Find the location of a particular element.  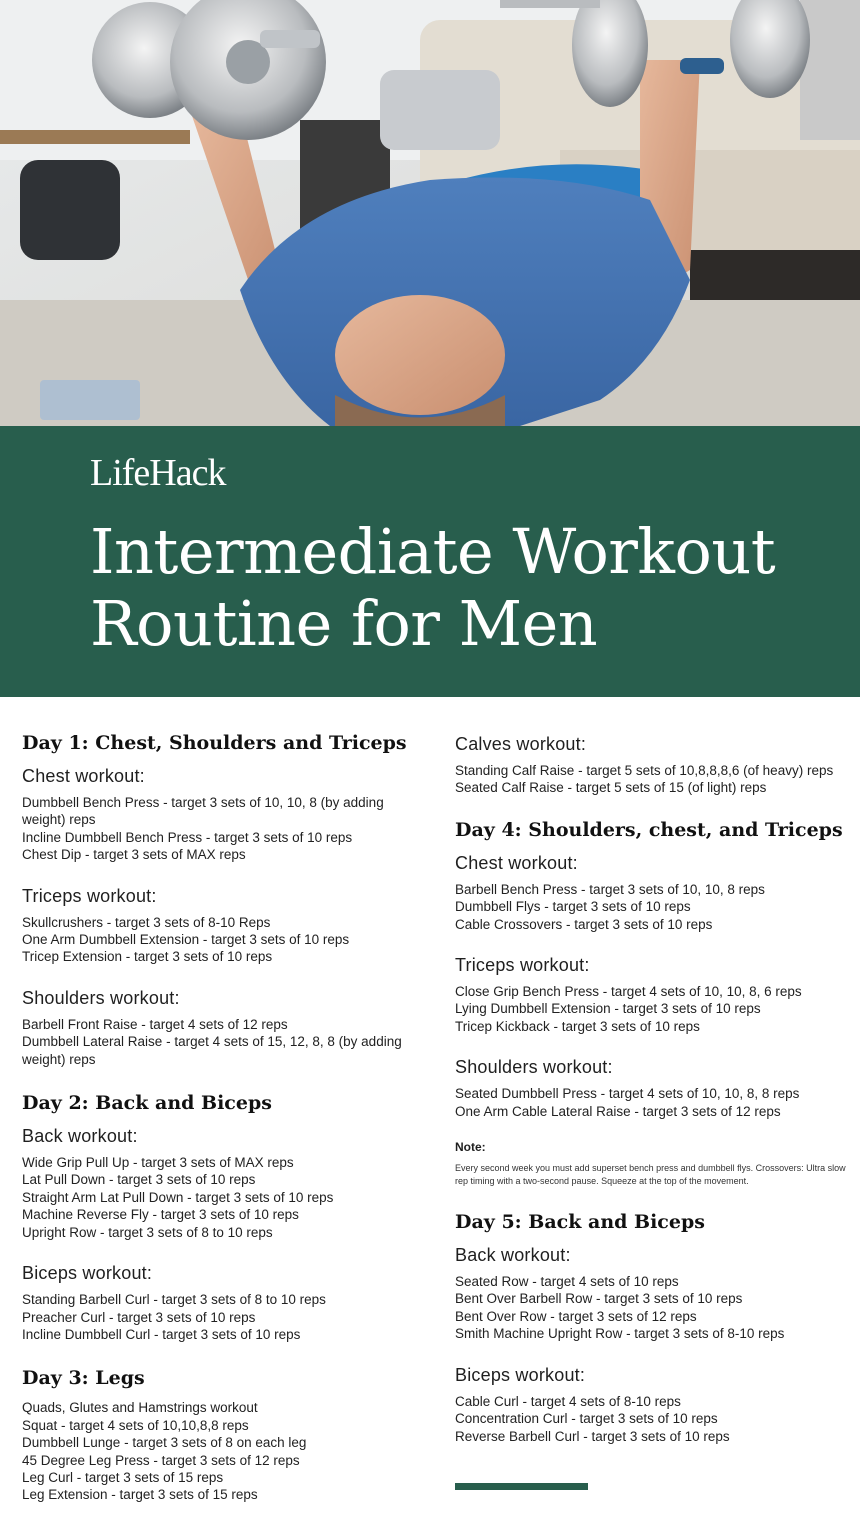

day-3-heading: Day 3: Legs is located at coordinates (83, 1378).